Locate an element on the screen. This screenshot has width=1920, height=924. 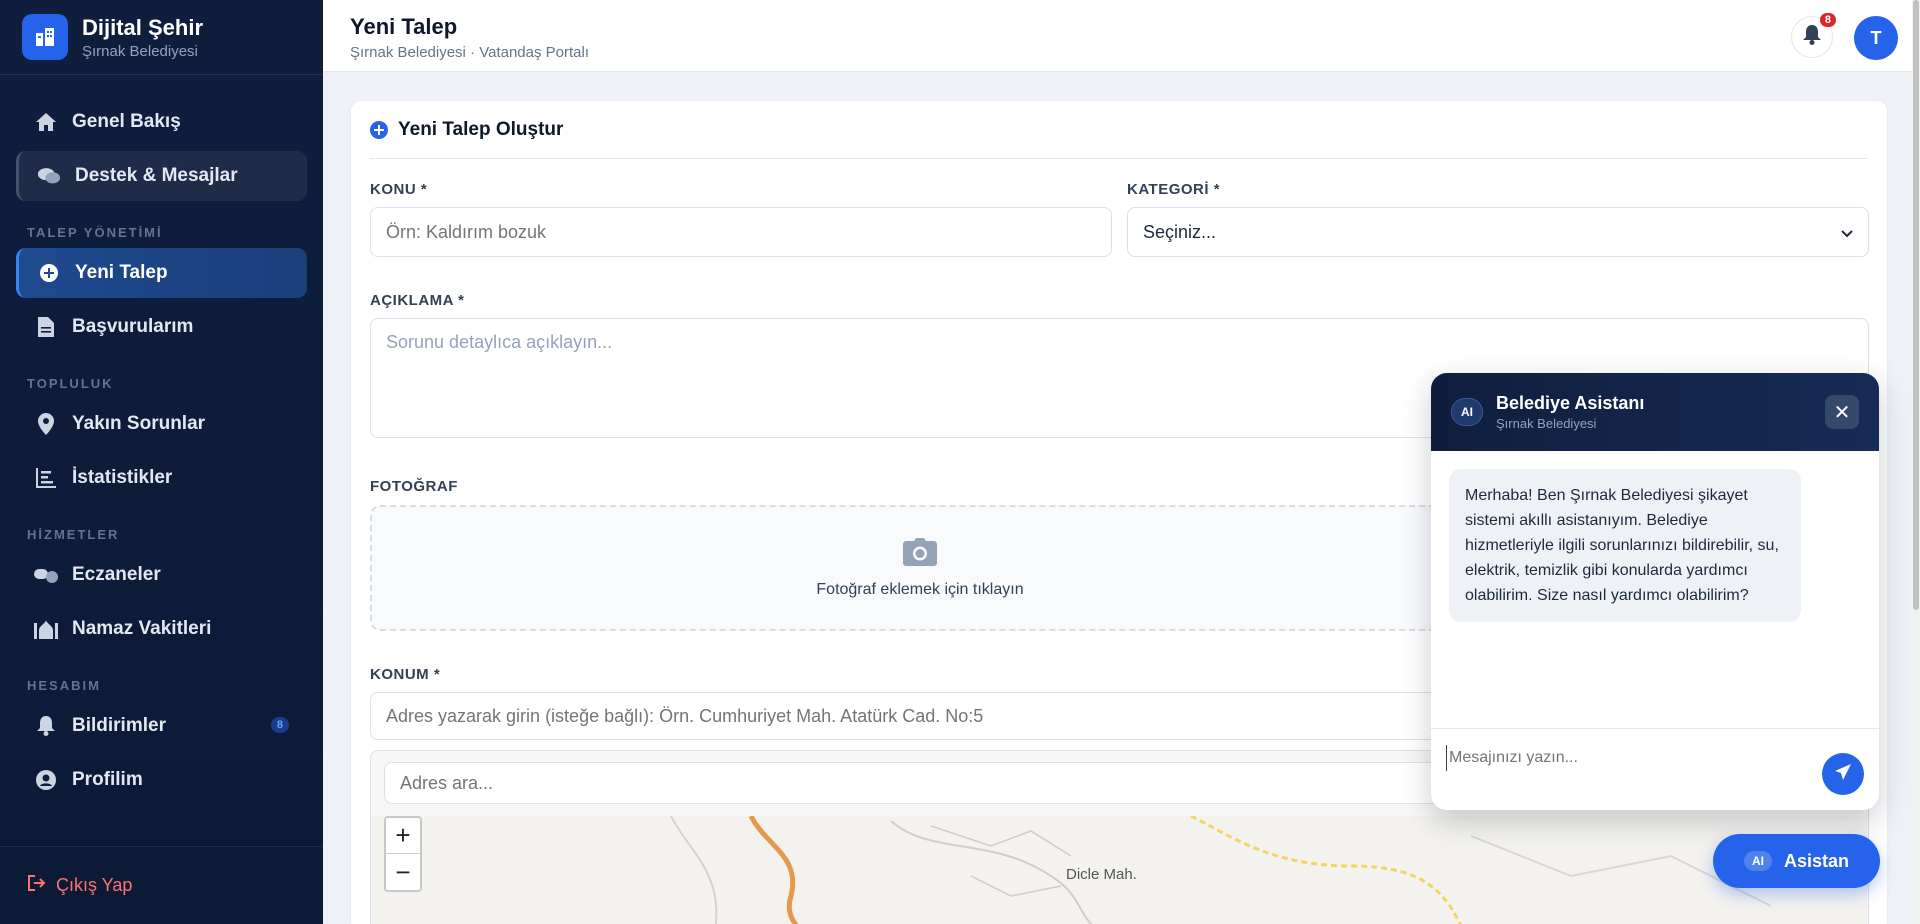
chat-composer is located at coordinates (1655, 769).